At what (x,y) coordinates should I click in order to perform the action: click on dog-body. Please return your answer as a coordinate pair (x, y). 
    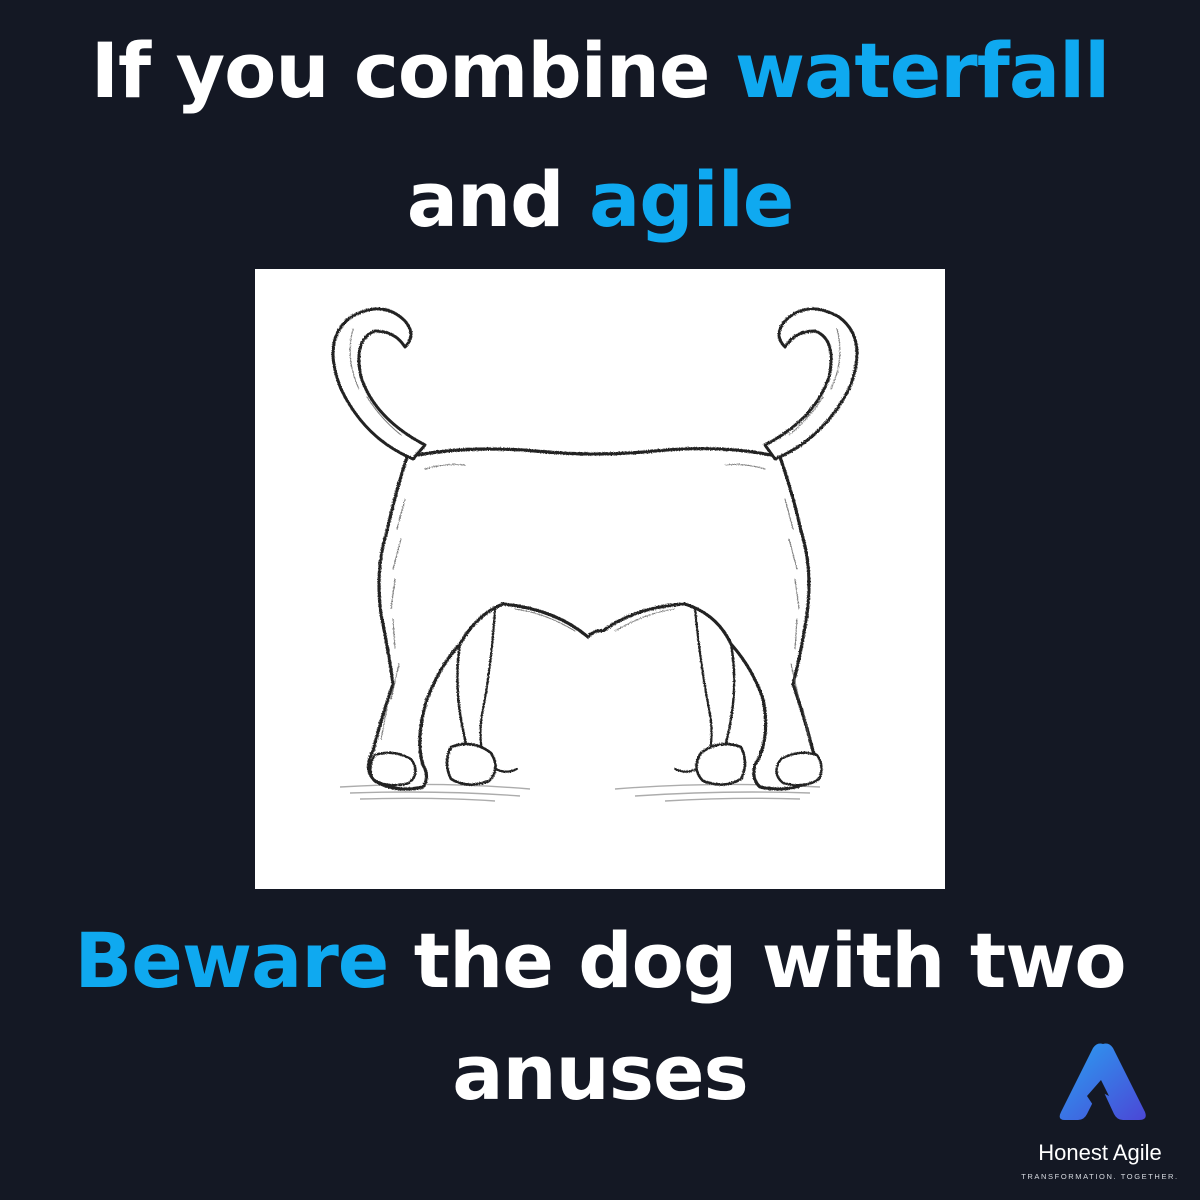
    Looking at the image, I should click on (593, 618).